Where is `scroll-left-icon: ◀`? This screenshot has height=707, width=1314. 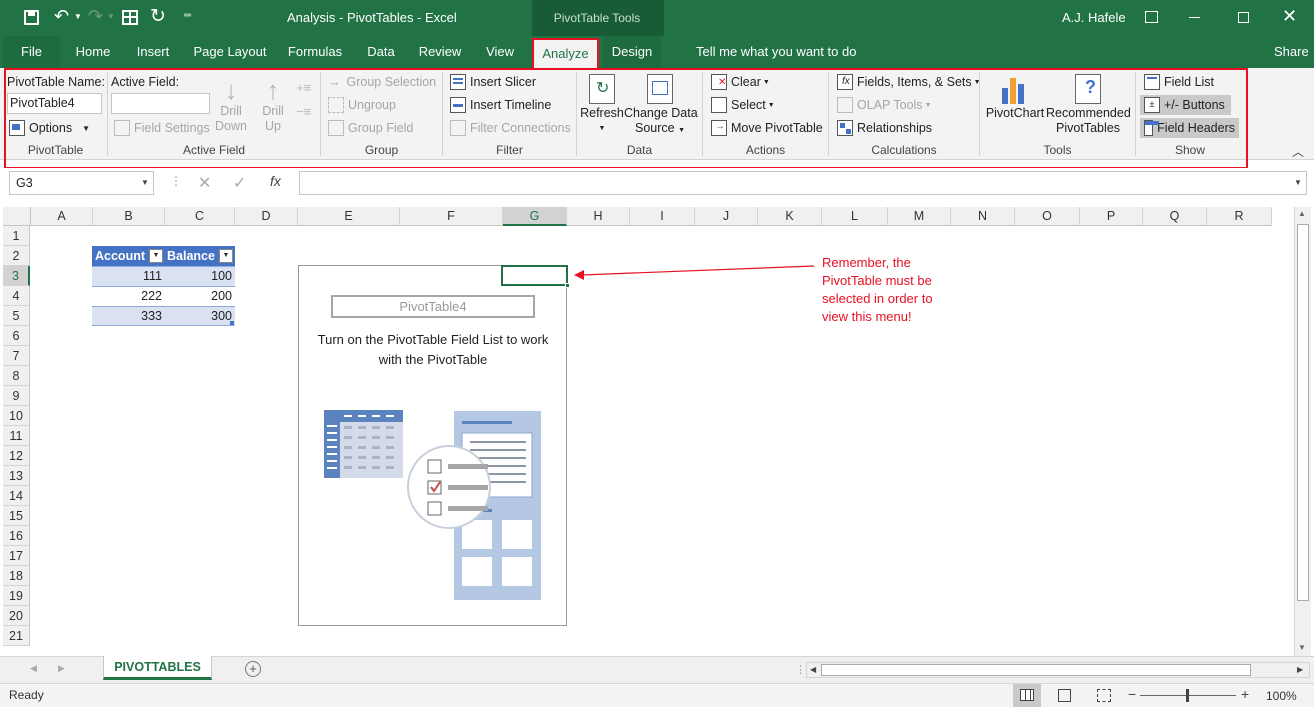 scroll-left-icon: ◀ is located at coordinates (813, 669).